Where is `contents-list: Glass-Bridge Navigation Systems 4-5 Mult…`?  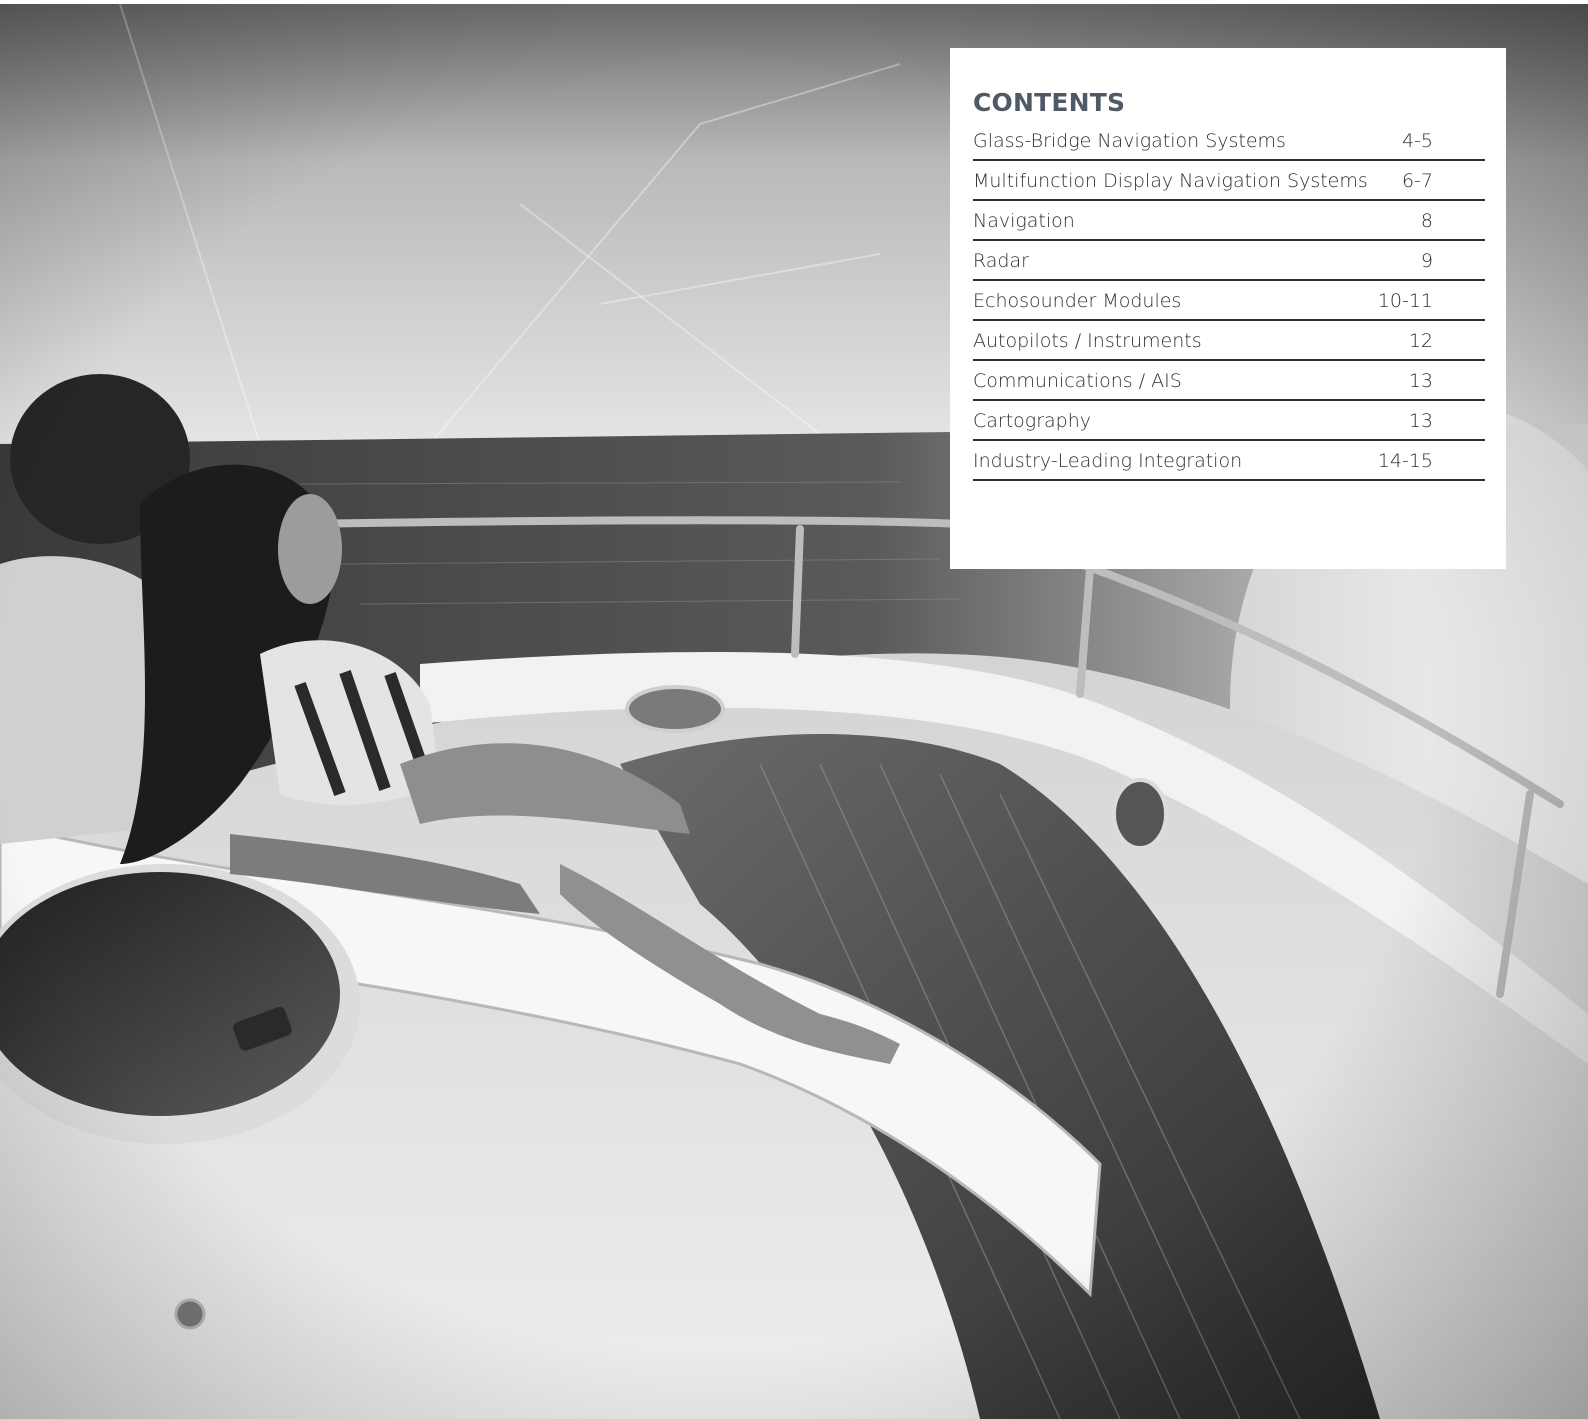 contents-list: Glass-Bridge Navigation Systems 4-5 Mult… is located at coordinates (1229, 303).